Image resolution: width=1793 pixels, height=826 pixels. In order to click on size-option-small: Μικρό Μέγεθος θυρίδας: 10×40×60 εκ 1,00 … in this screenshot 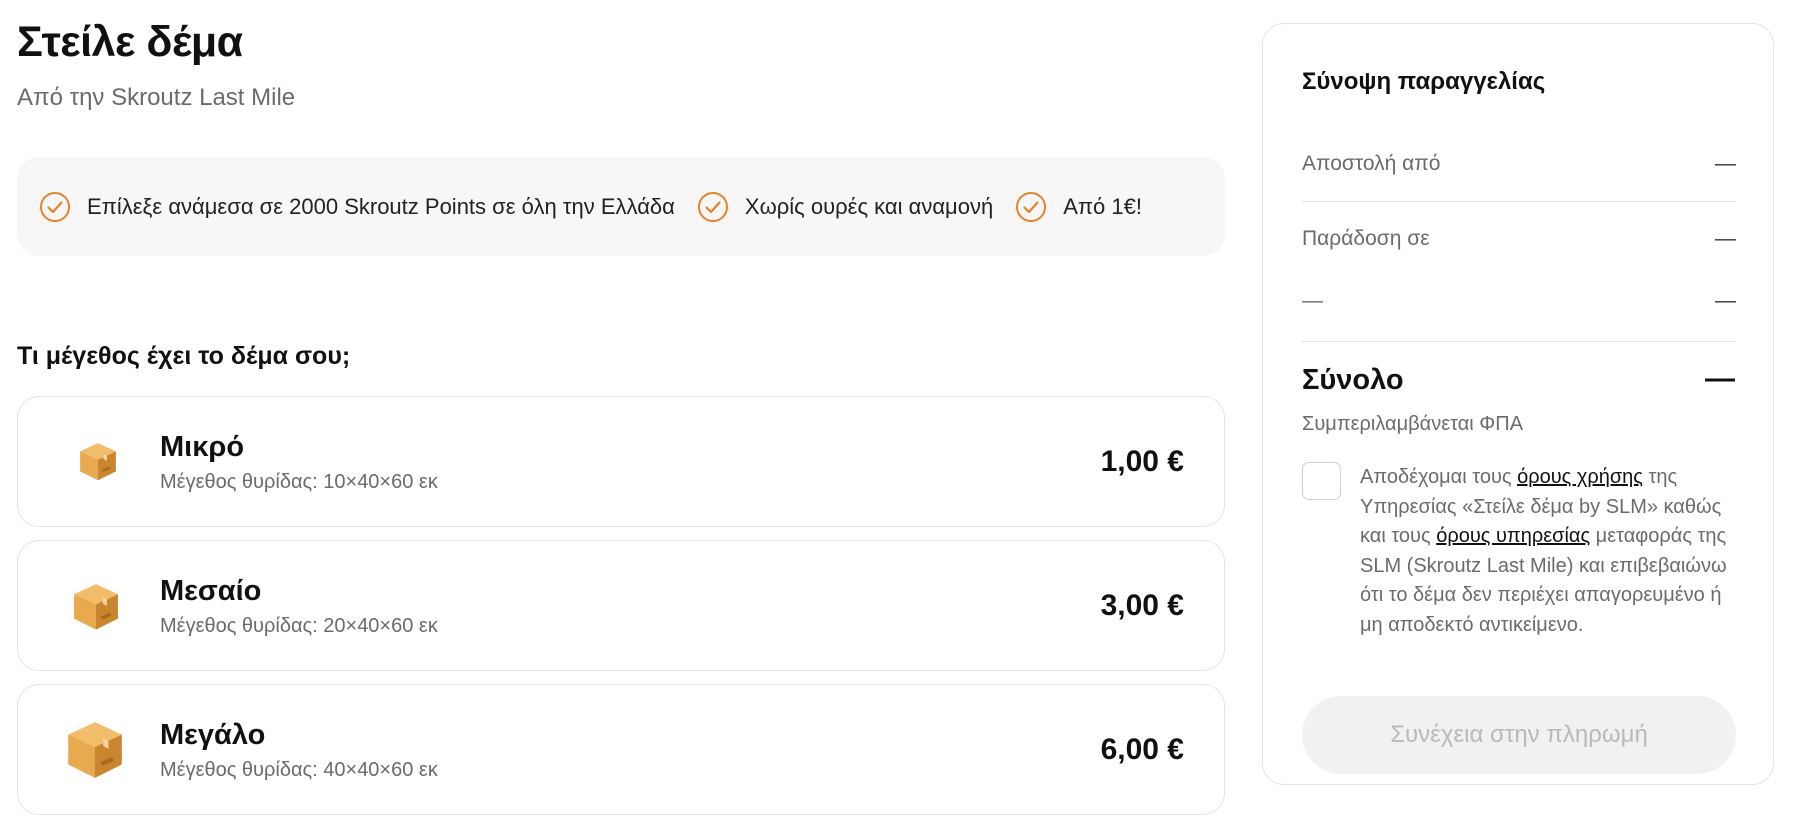, I will do `click(621, 461)`.